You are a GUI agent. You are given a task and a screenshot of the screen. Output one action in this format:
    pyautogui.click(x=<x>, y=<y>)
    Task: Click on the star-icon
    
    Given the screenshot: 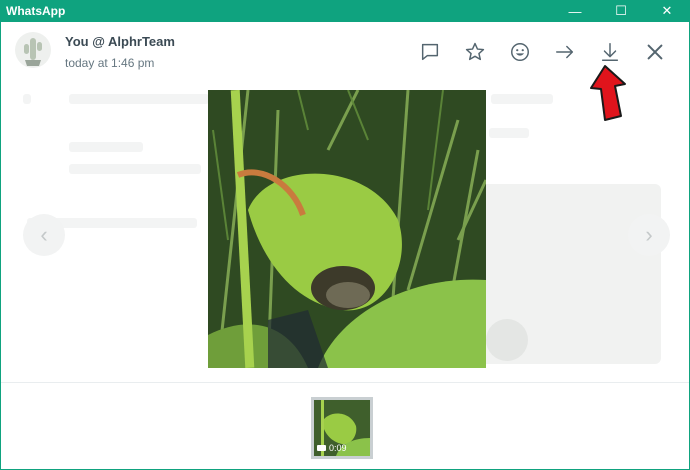 What is the action you would take?
    pyautogui.click(x=474, y=51)
    